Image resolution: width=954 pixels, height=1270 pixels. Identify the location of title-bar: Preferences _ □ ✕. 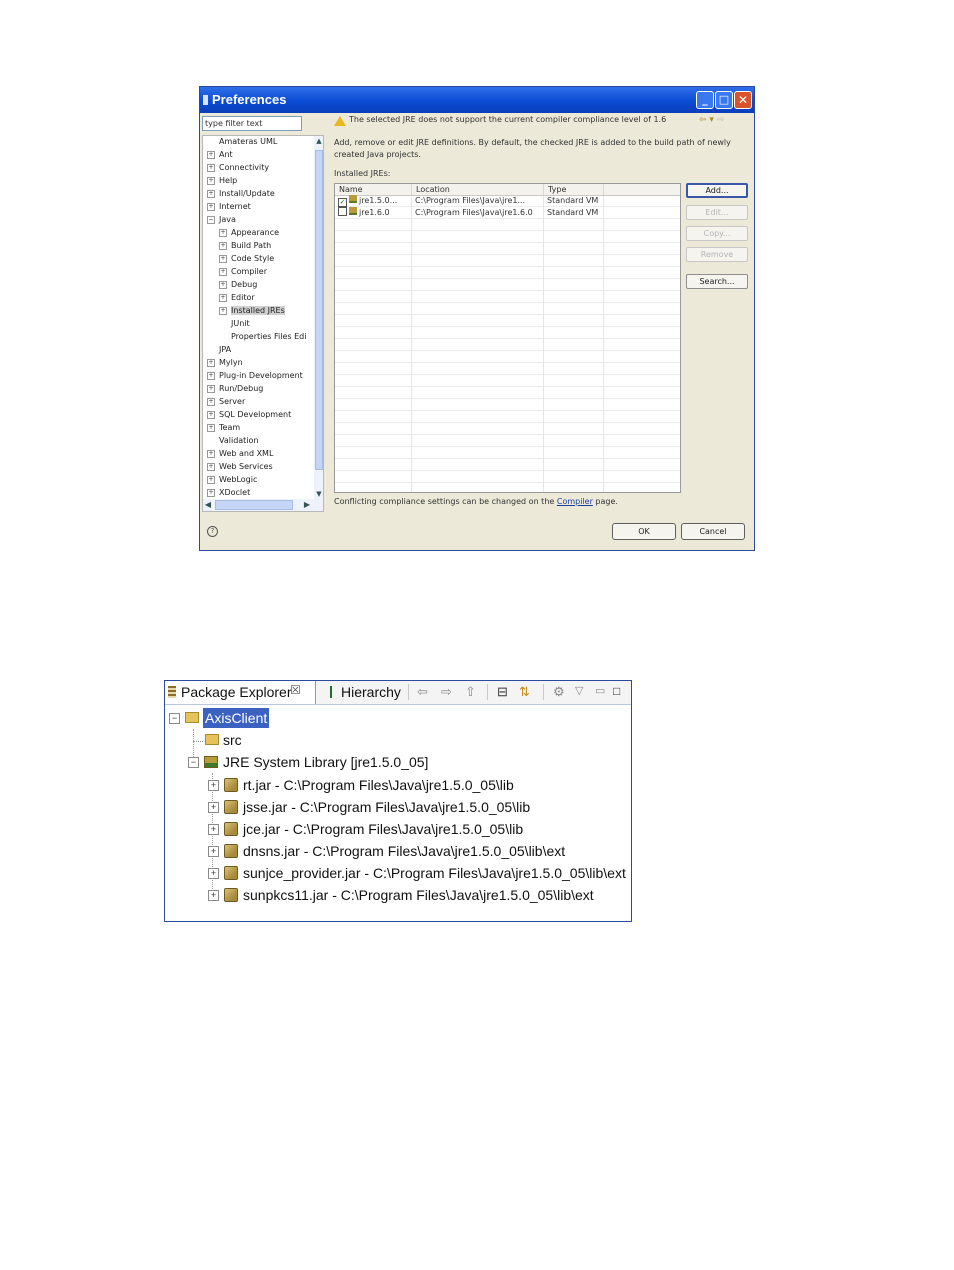
(477, 100).